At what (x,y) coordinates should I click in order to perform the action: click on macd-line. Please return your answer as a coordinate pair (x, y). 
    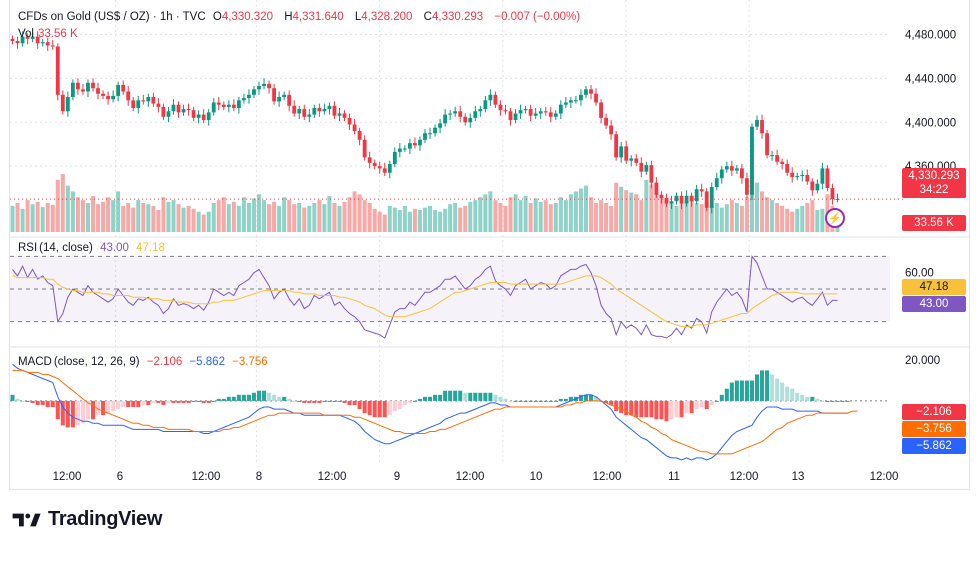
    Looking at the image, I should click on (430, 412).